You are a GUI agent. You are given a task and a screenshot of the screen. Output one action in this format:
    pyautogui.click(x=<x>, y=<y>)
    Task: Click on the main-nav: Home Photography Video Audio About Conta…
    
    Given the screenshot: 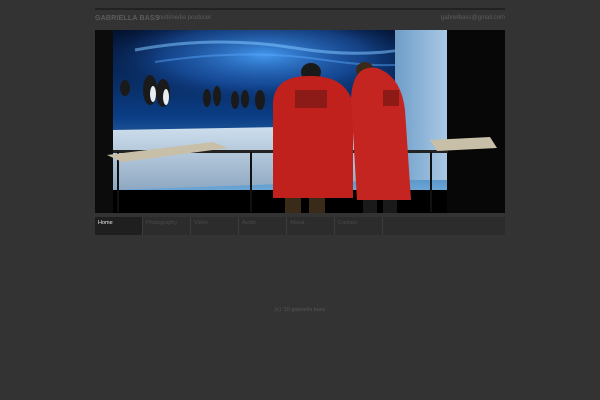 What is the action you would take?
    pyautogui.click(x=300, y=226)
    